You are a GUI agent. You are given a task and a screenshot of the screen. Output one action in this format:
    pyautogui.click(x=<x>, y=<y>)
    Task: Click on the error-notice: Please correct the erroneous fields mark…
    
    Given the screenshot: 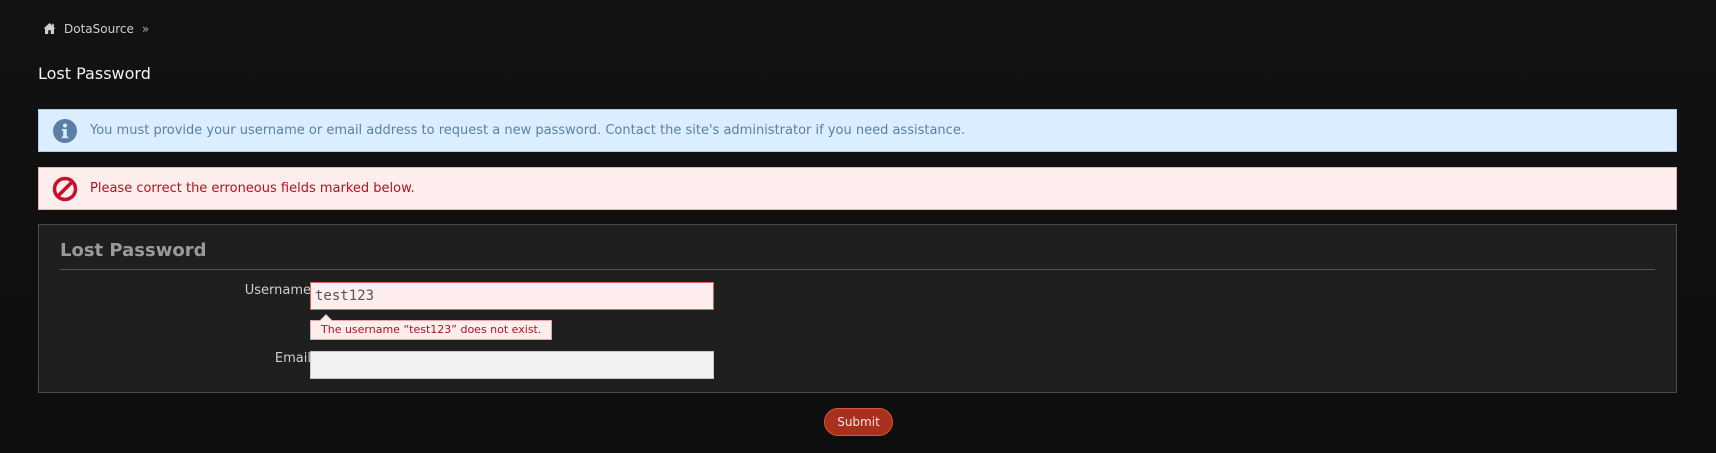 What is the action you would take?
    pyautogui.click(x=857, y=188)
    